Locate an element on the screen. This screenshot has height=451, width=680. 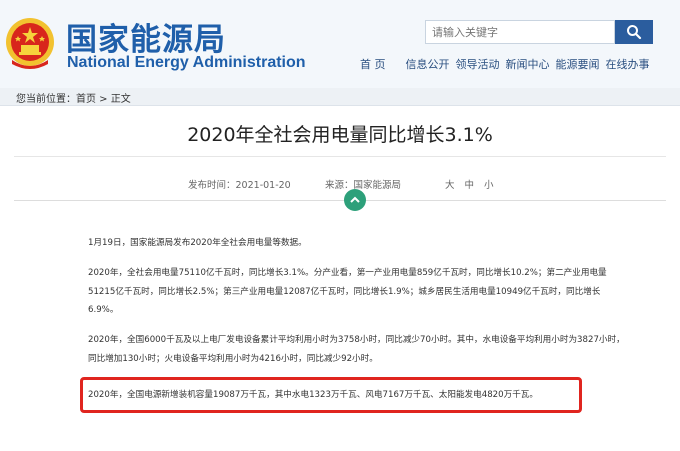
search-input is located at coordinates (520, 32).